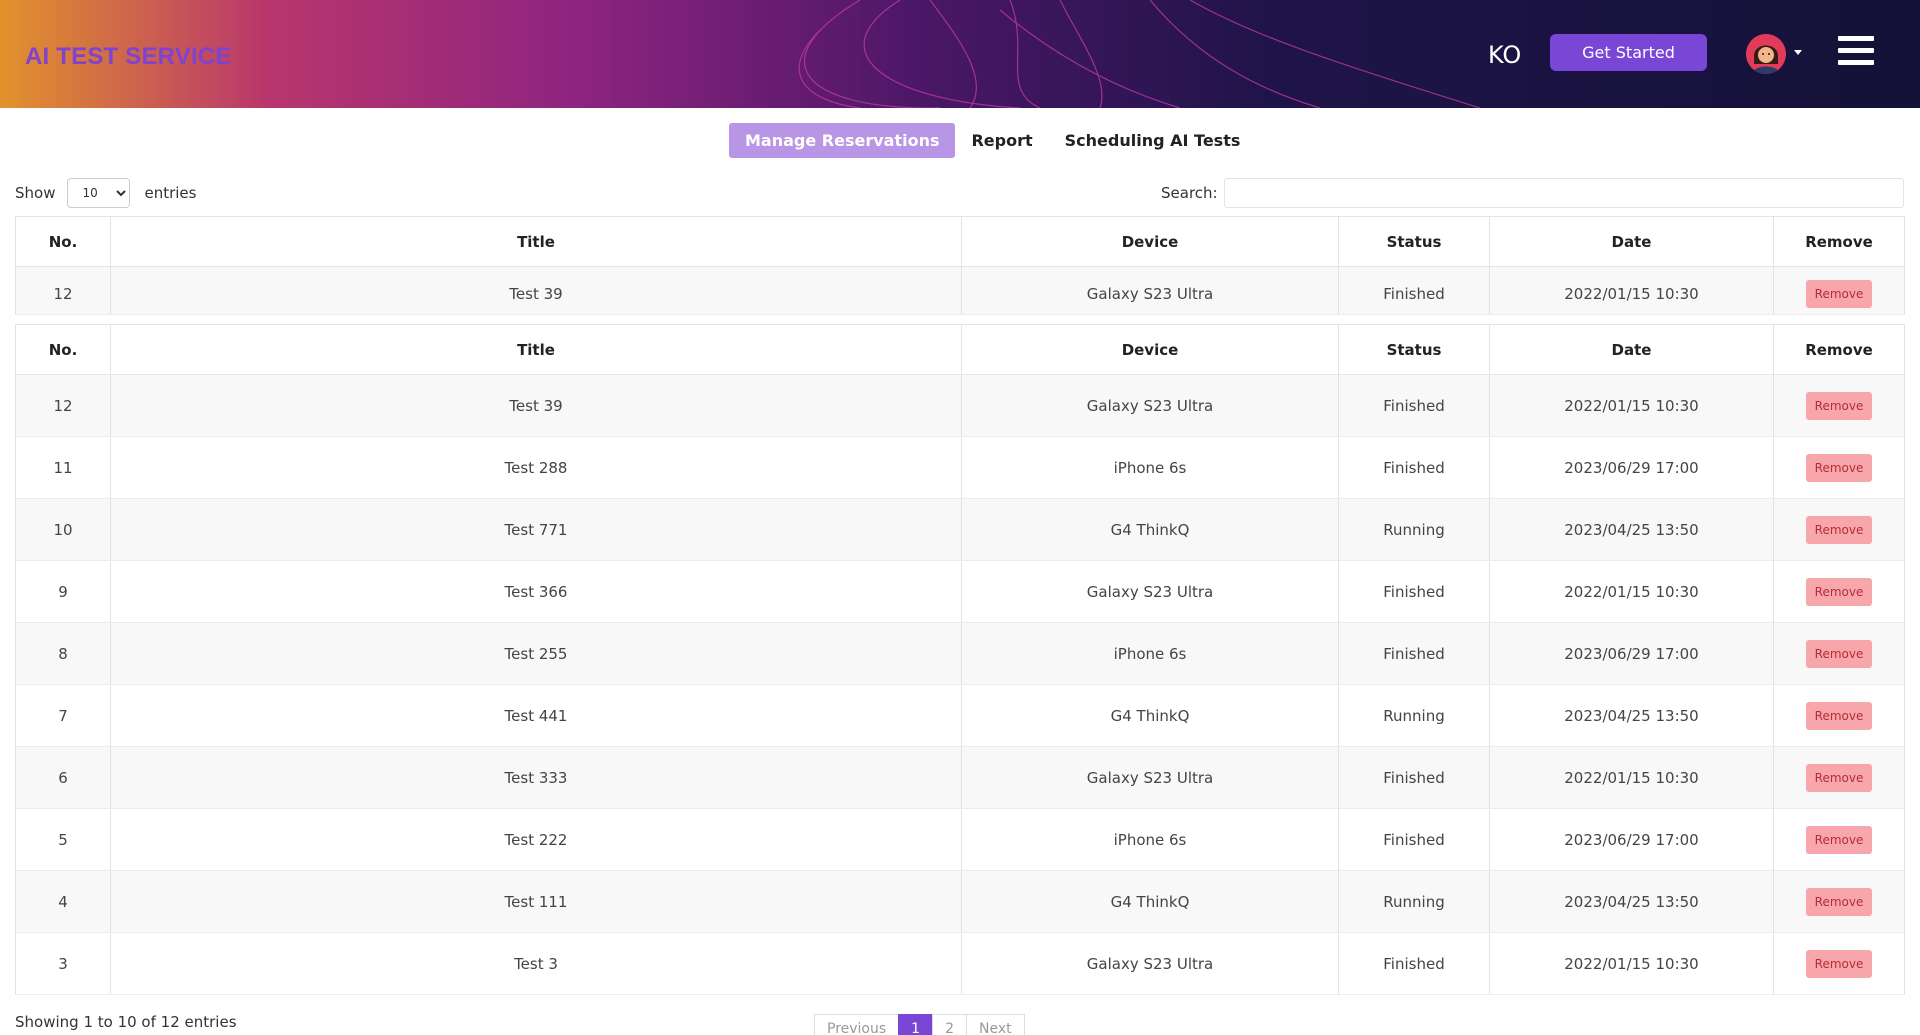 The width and height of the screenshot is (1920, 1035). What do you see at coordinates (63, 963) in the screenshot?
I see `cell-no: 3` at bounding box center [63, 963].